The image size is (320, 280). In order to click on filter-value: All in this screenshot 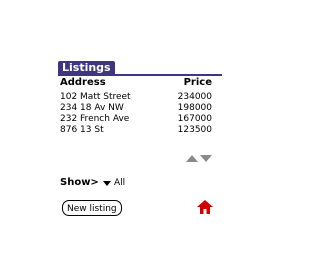, I will do `click(120, 183)`.